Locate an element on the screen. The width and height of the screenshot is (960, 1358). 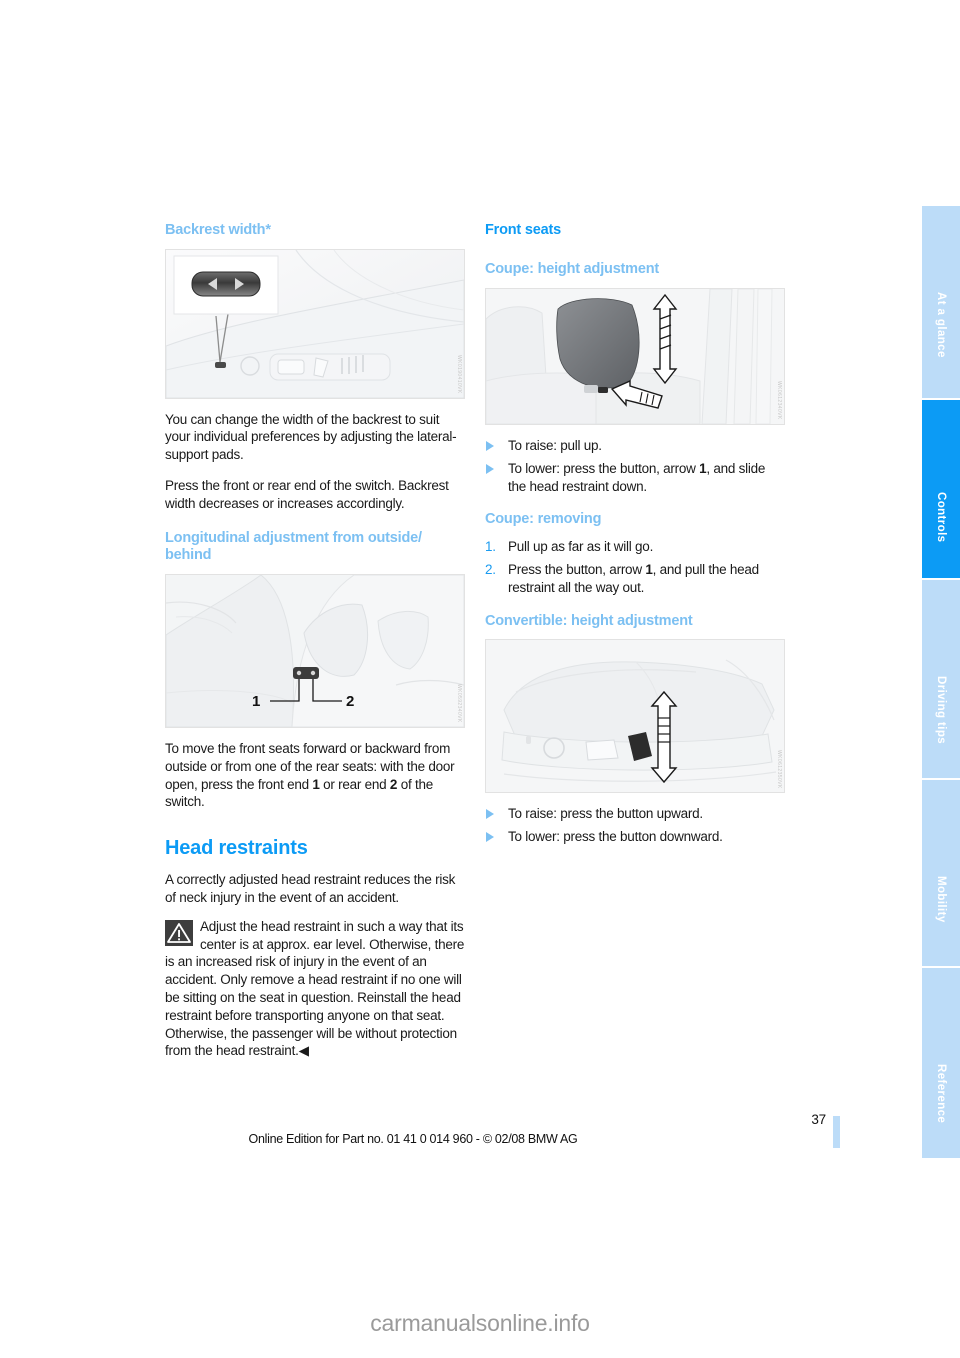
list-item: To raise: press the button upward. is located at coordinates (635, 814).